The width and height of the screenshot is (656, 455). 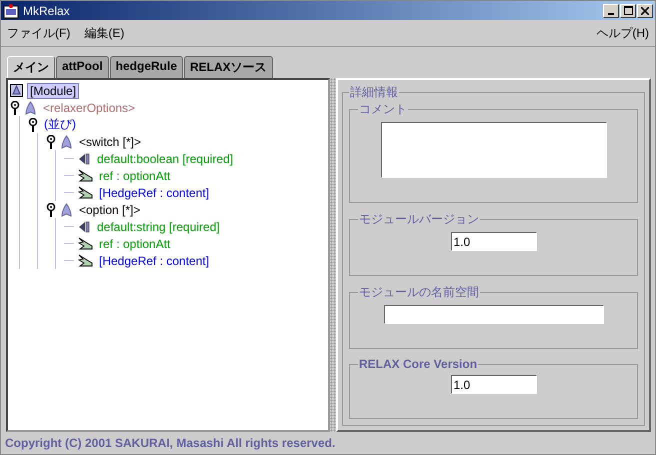 What do you see at coordinates (82, 67) in the screenshot?
I see `tab: attPool` at bounding box center [82, 67].